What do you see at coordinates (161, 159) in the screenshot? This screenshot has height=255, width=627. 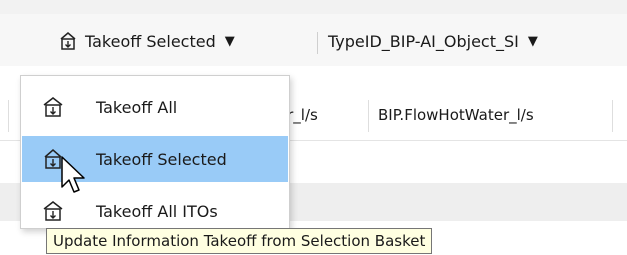 I see `menu-item-label: Takeoff Selected` at bounding box center [161, 159].